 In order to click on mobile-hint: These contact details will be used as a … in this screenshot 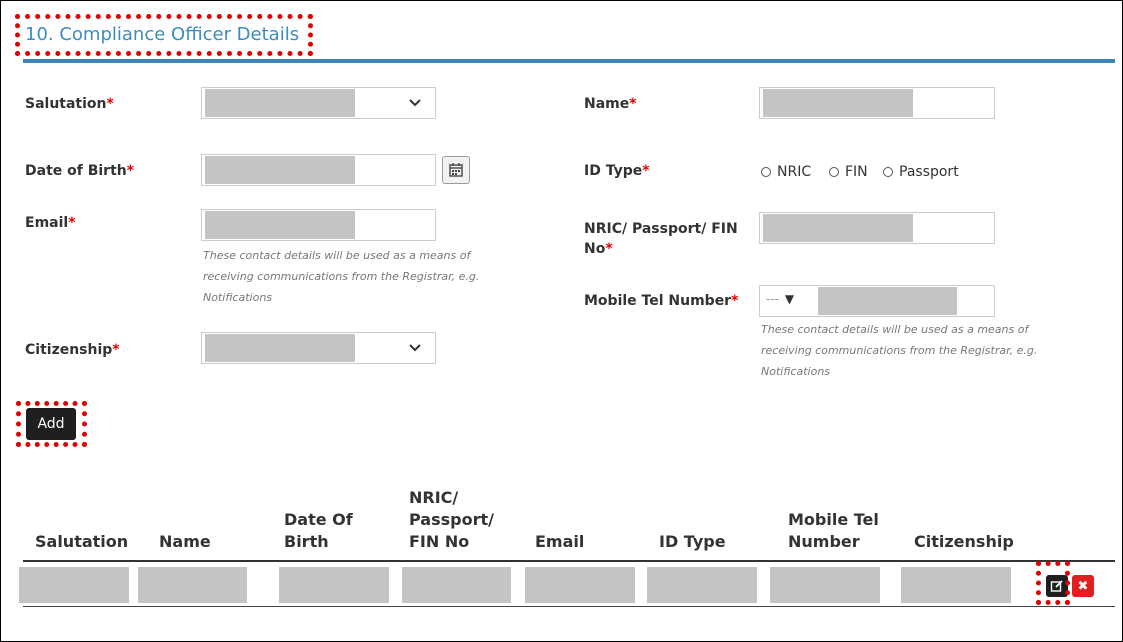, I will do `click(899, 350)`.